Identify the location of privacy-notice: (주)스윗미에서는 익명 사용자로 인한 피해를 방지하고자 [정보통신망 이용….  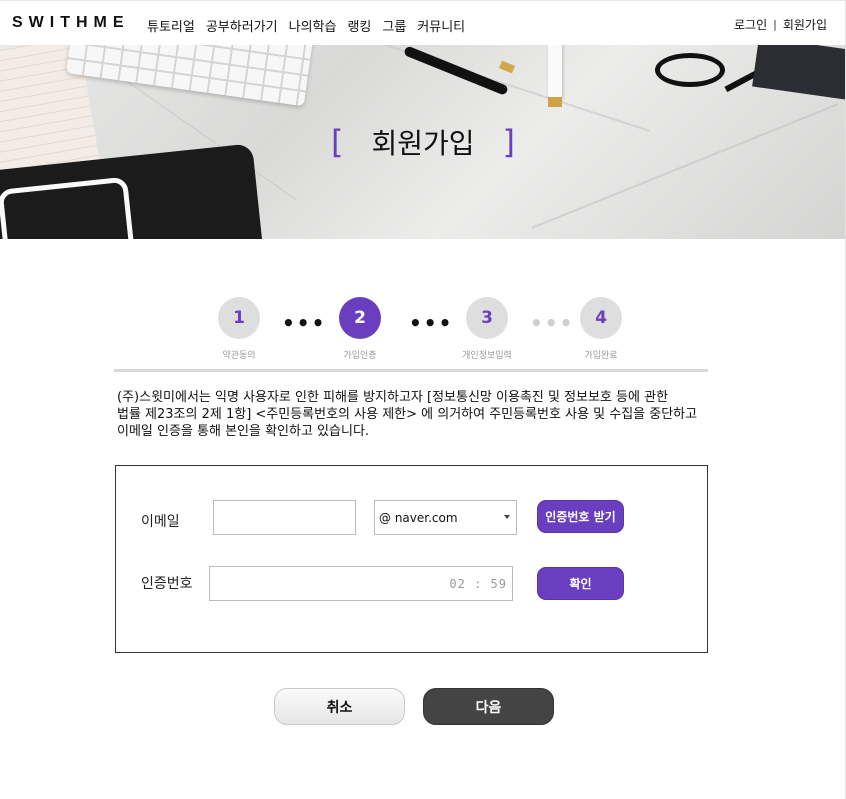
(417, 414).